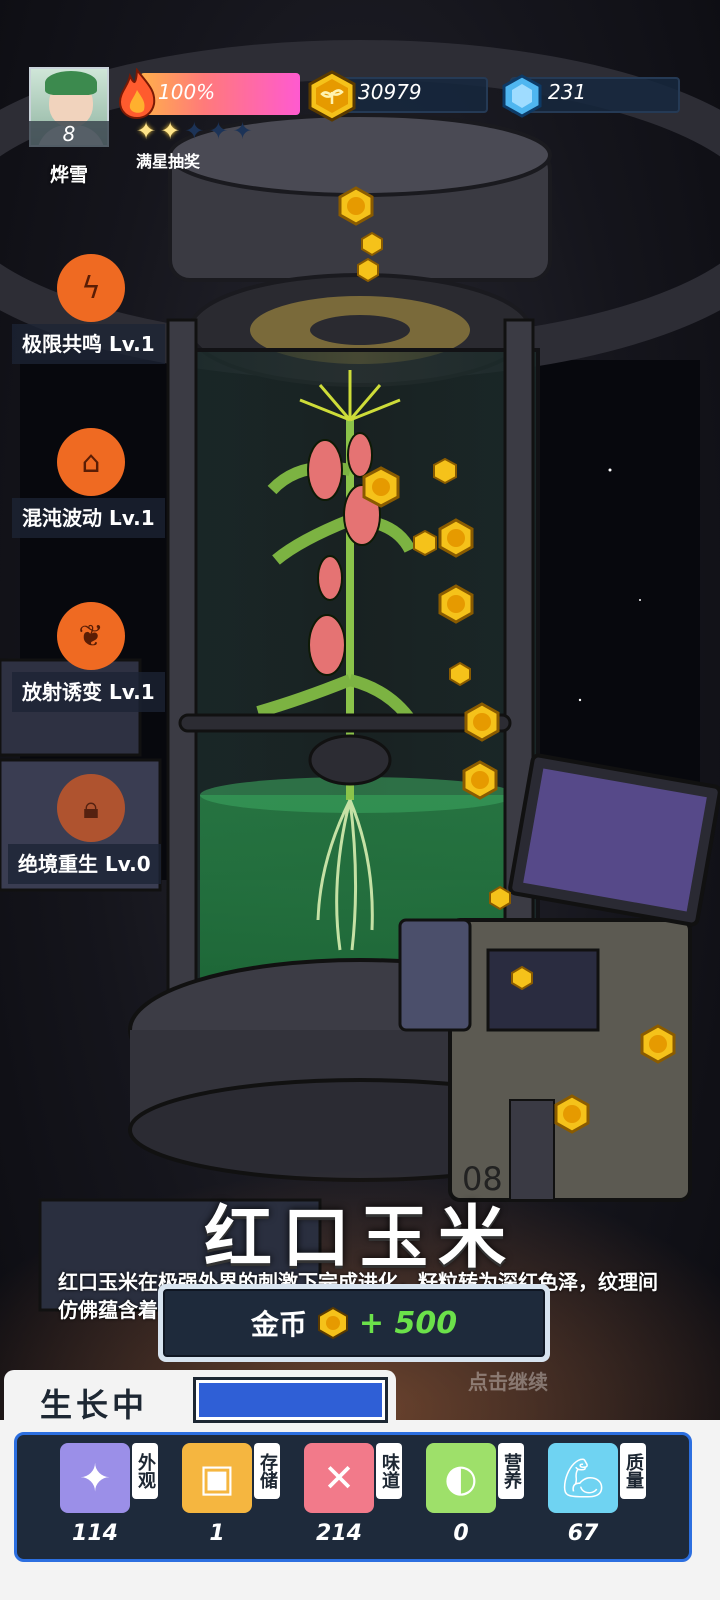  I want to click on stat-tag: 质量, so click(633, 1471).